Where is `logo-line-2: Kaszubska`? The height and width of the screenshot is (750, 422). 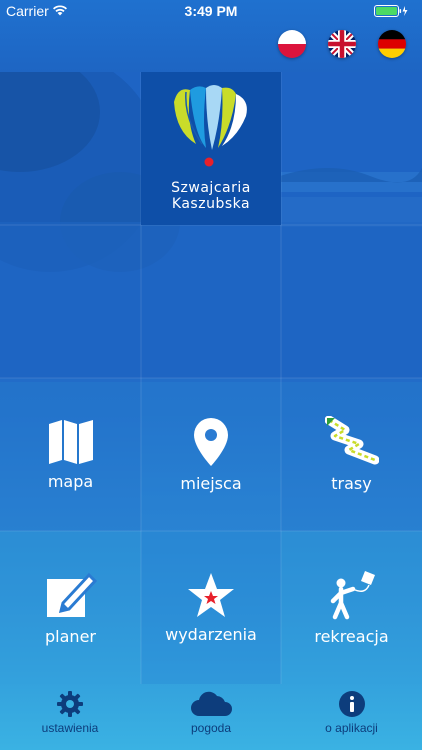 logo-line-2: Kaszubska is located at coordinates (211, 204).